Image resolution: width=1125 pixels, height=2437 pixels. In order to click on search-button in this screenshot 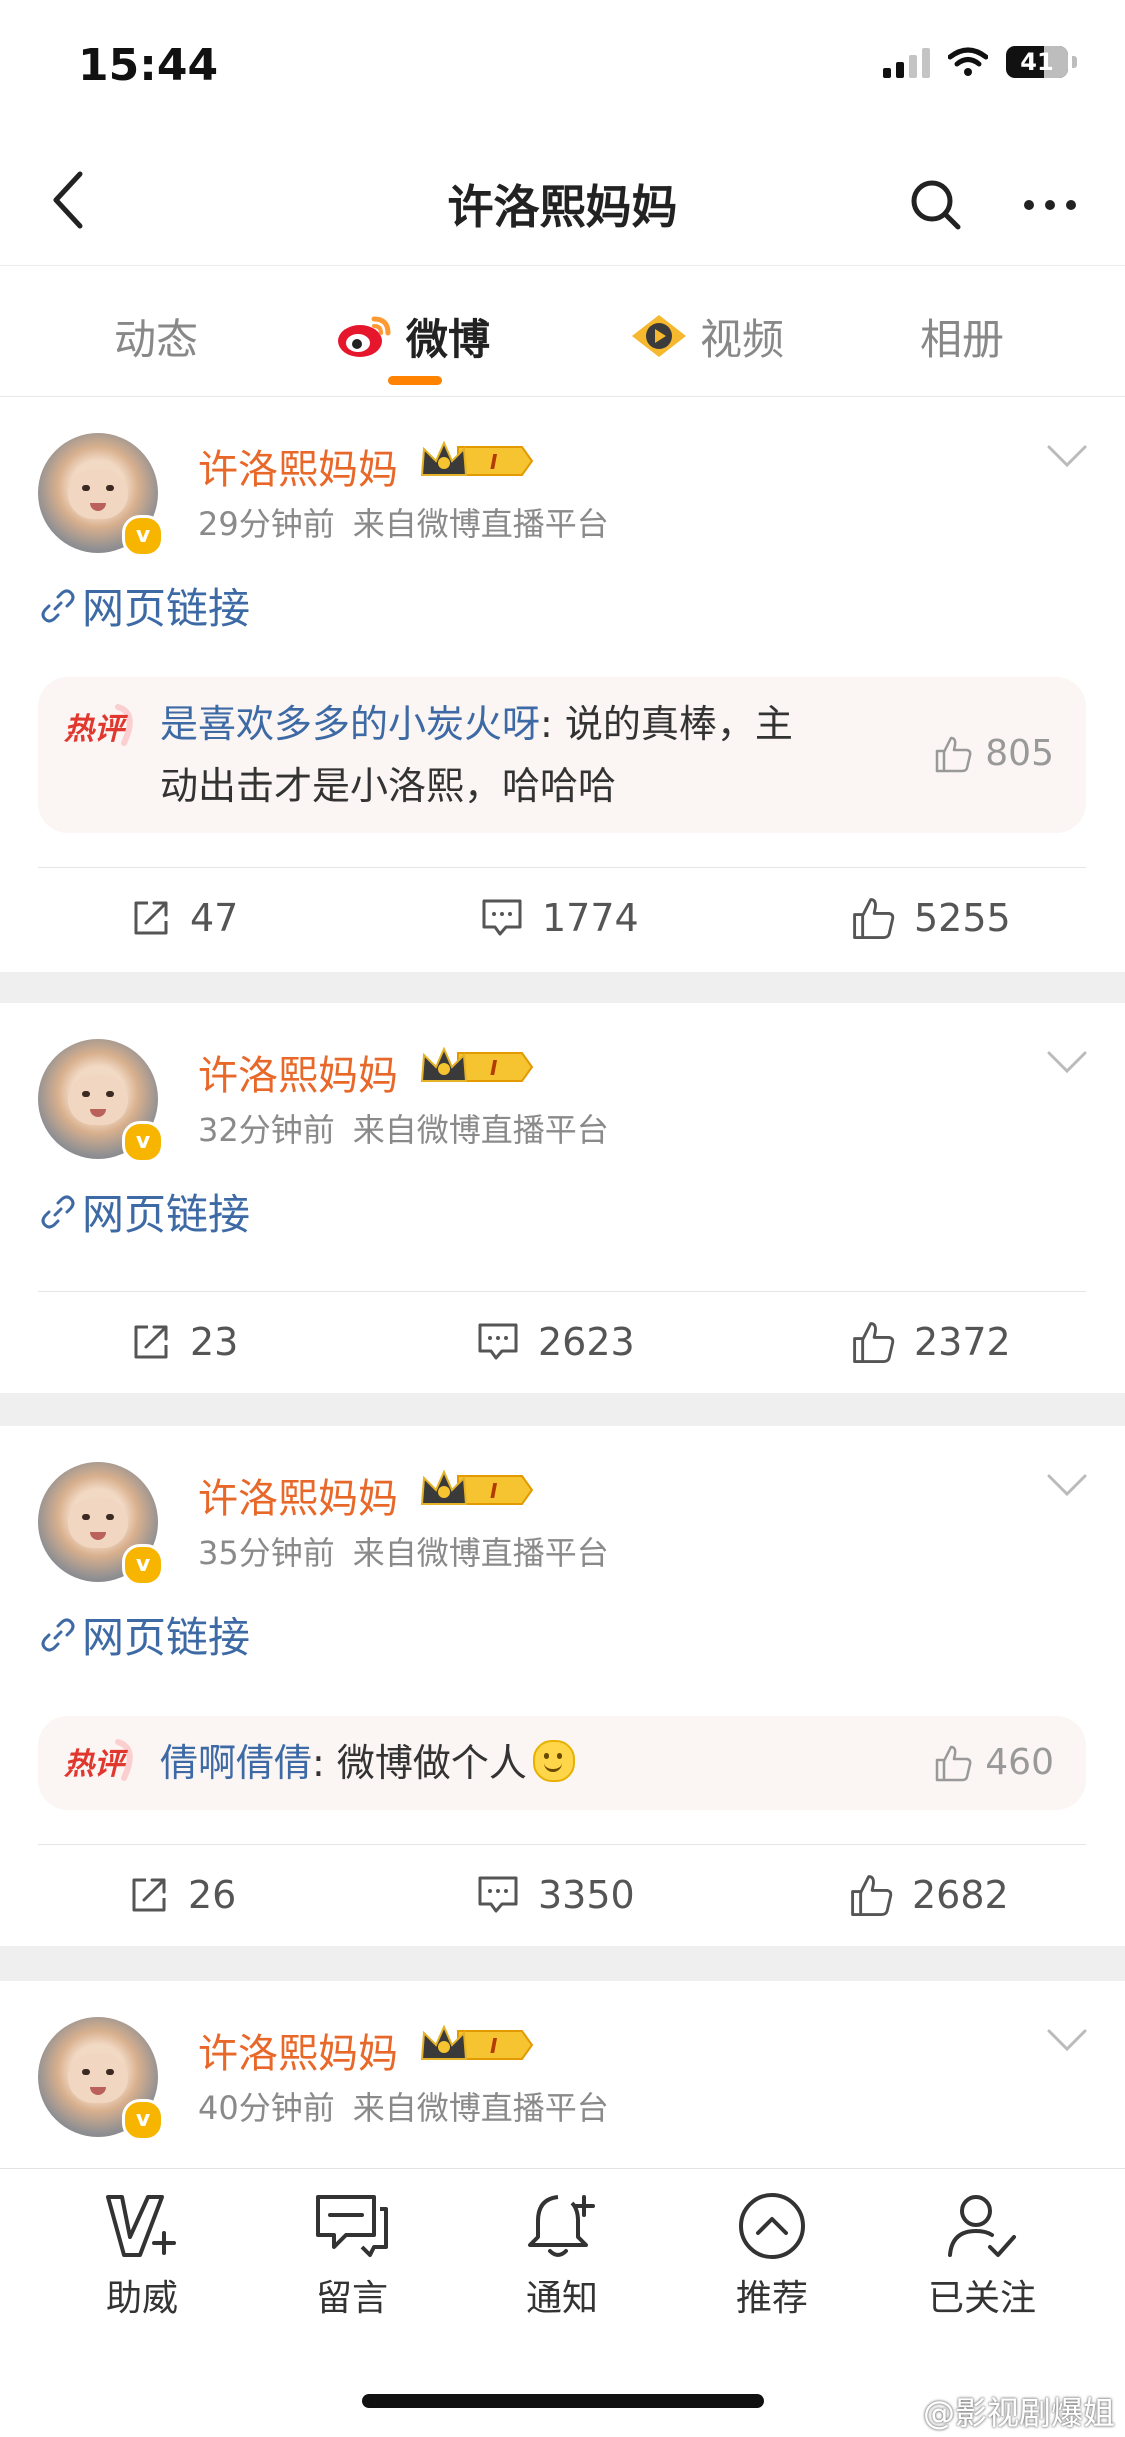, I will do `click(936, 205)`.